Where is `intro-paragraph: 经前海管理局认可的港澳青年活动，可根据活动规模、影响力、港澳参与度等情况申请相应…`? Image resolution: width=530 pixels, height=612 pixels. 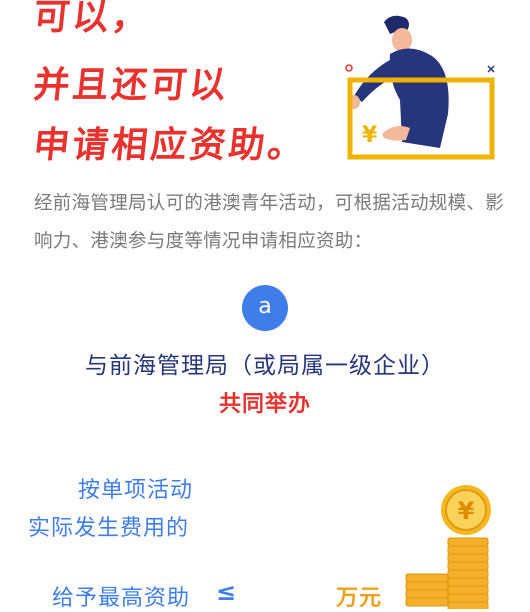 intro-paragraph: 经前海管理局认可的港澳青年活动，可根据活动规模、影响力、港澳参与度等情况申请相应… is located at coordinates (269, 222).